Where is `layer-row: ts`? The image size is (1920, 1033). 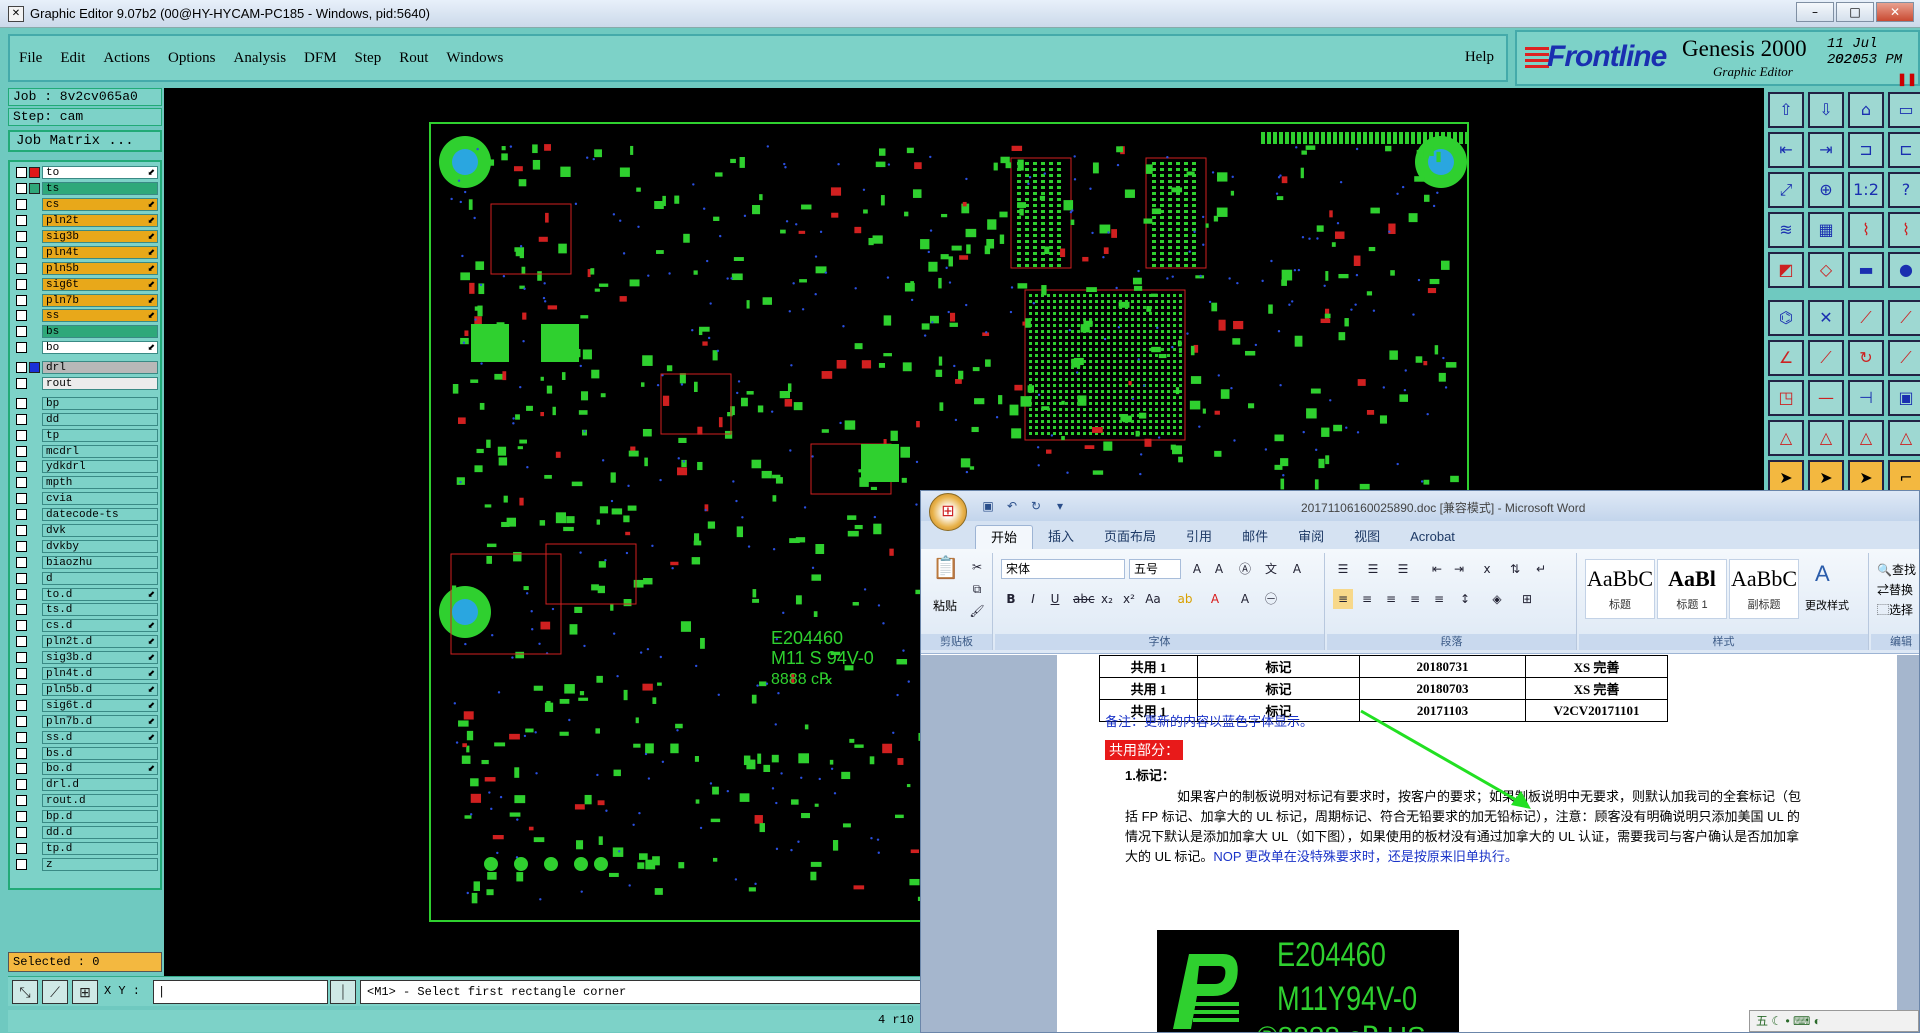
layer-row: ts is located at coordinates (87, 189).